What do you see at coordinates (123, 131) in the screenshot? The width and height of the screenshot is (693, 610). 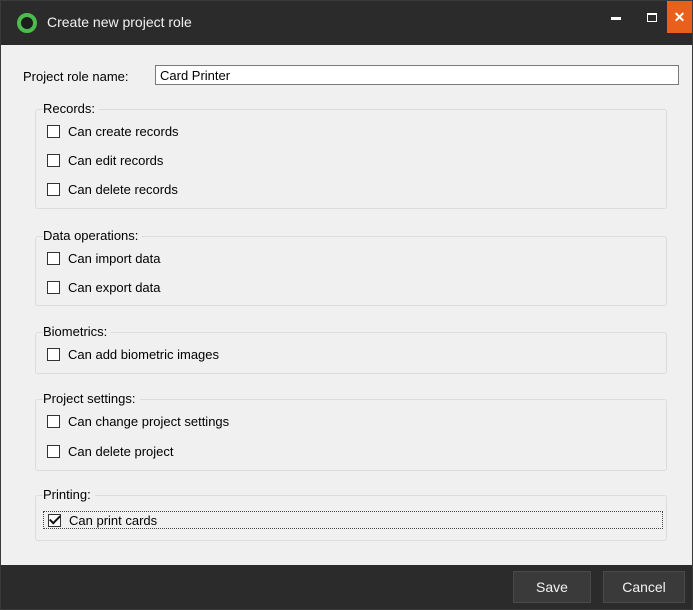 I see `checkbox-label: Can create records` at bounding box center [123, 131].